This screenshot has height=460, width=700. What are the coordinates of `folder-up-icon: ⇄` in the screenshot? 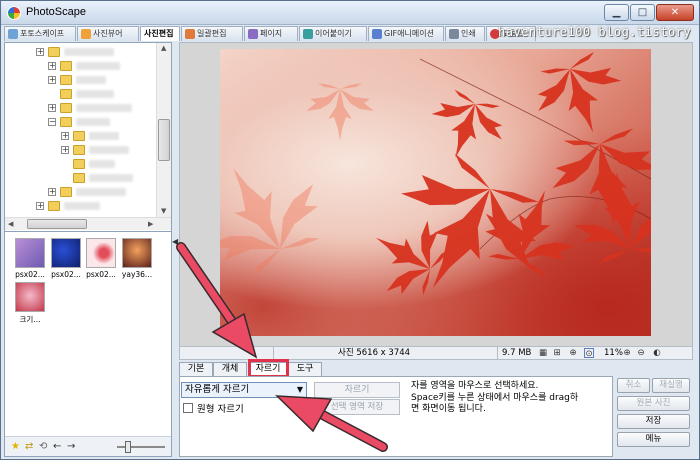 It's located at (29, 447).